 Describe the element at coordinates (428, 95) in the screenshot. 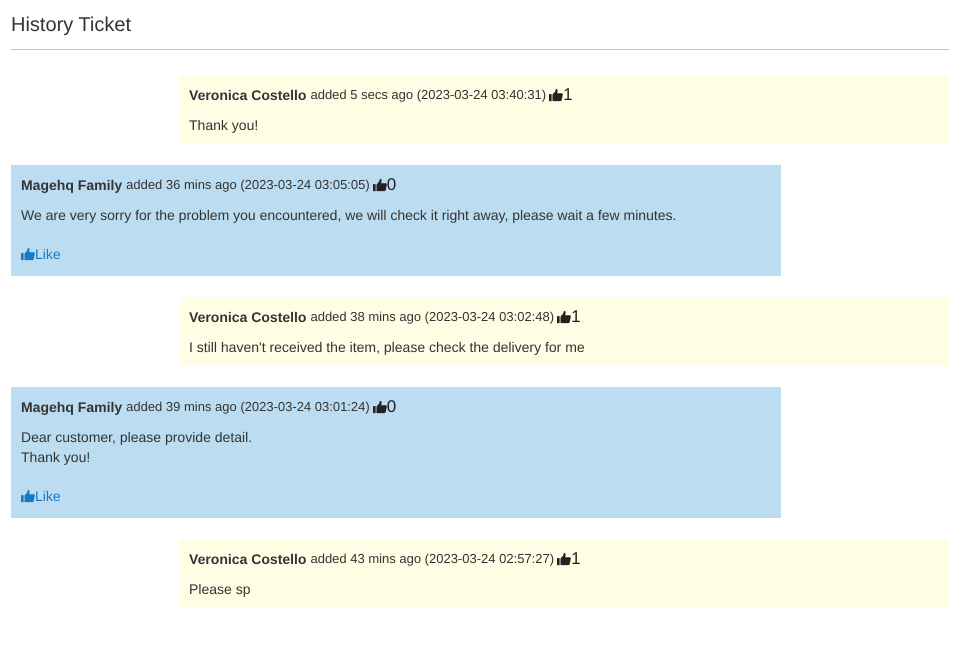

I see `message-timestamp: added 5 secs ago (2023-03-24 03:40:31)` at that location.